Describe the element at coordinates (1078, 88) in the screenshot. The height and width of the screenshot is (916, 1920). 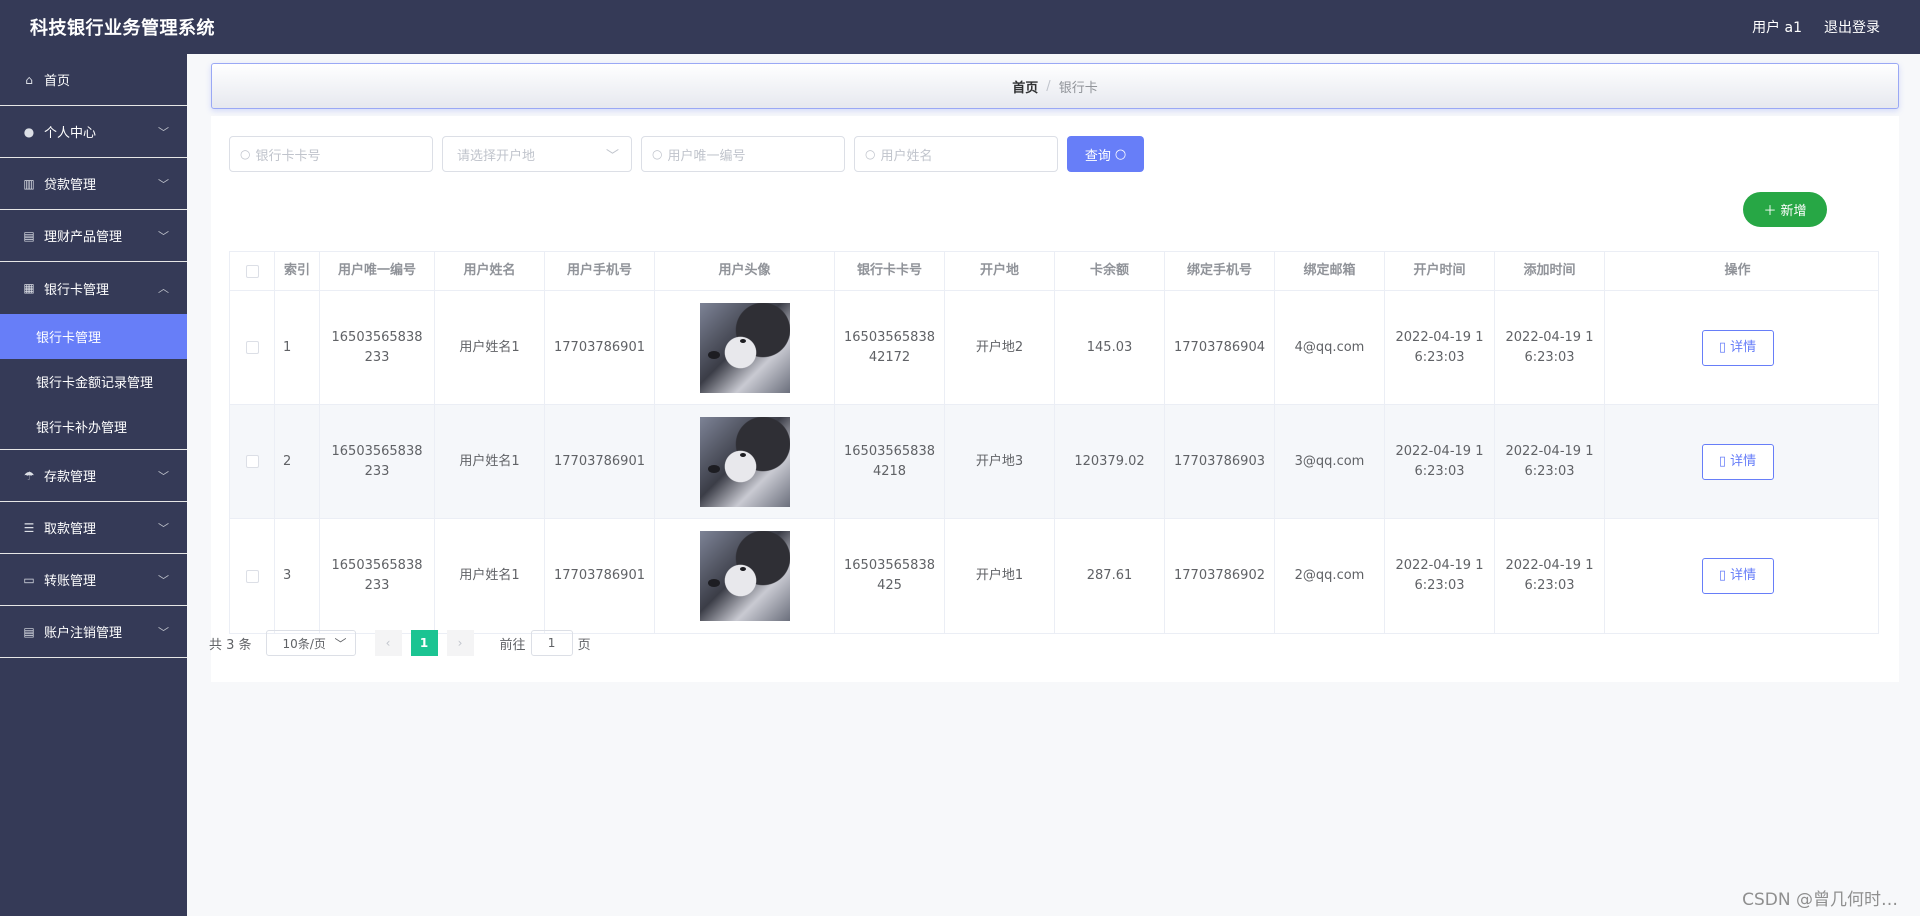
I see `breadcrumb-current: 银行卡` at that location.